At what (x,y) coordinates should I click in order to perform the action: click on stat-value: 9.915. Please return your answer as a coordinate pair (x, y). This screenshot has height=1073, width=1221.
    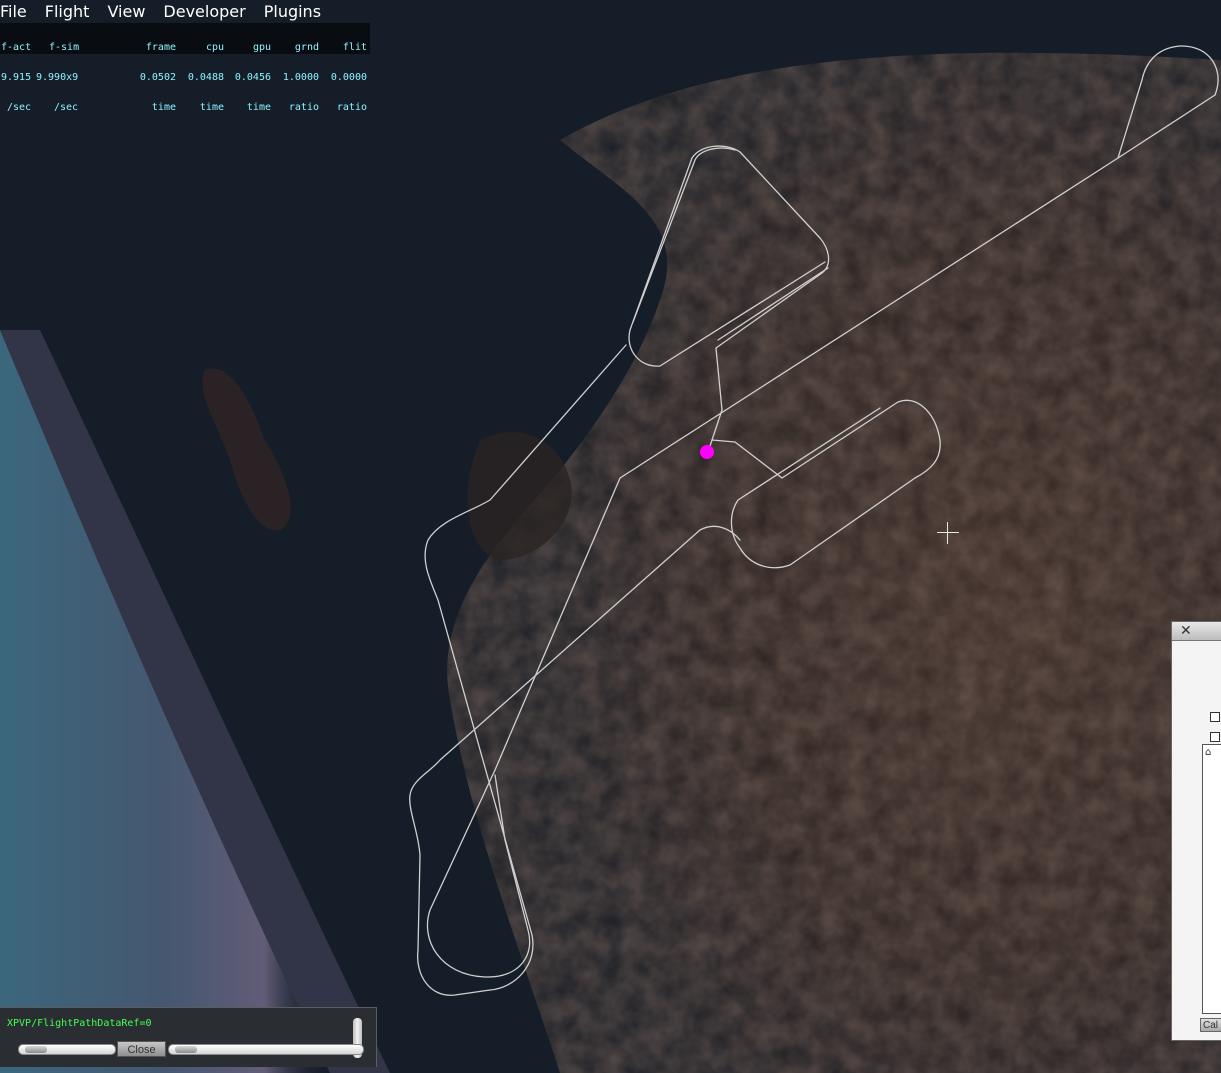
    Looking at the image, I should click on (16, 77).